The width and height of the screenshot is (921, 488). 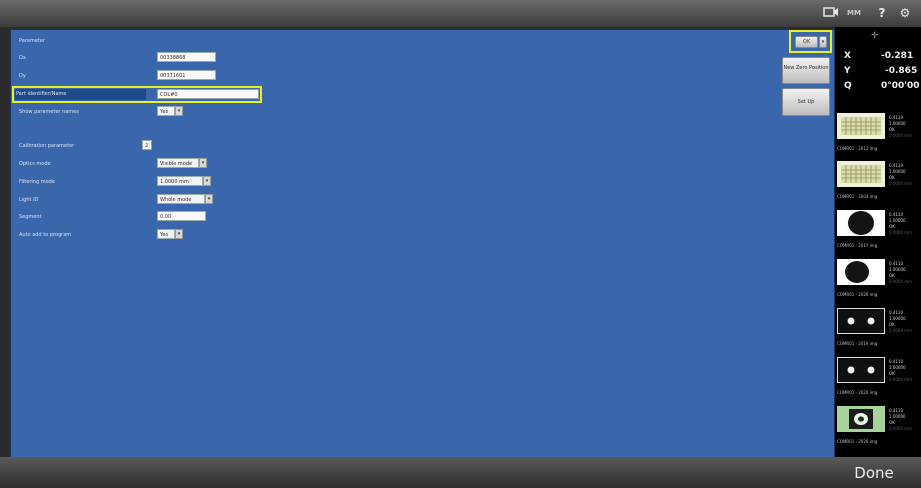 I want to click on thumbnail-caption: COMR01 - 2012 img, so click(x=857, y=148).